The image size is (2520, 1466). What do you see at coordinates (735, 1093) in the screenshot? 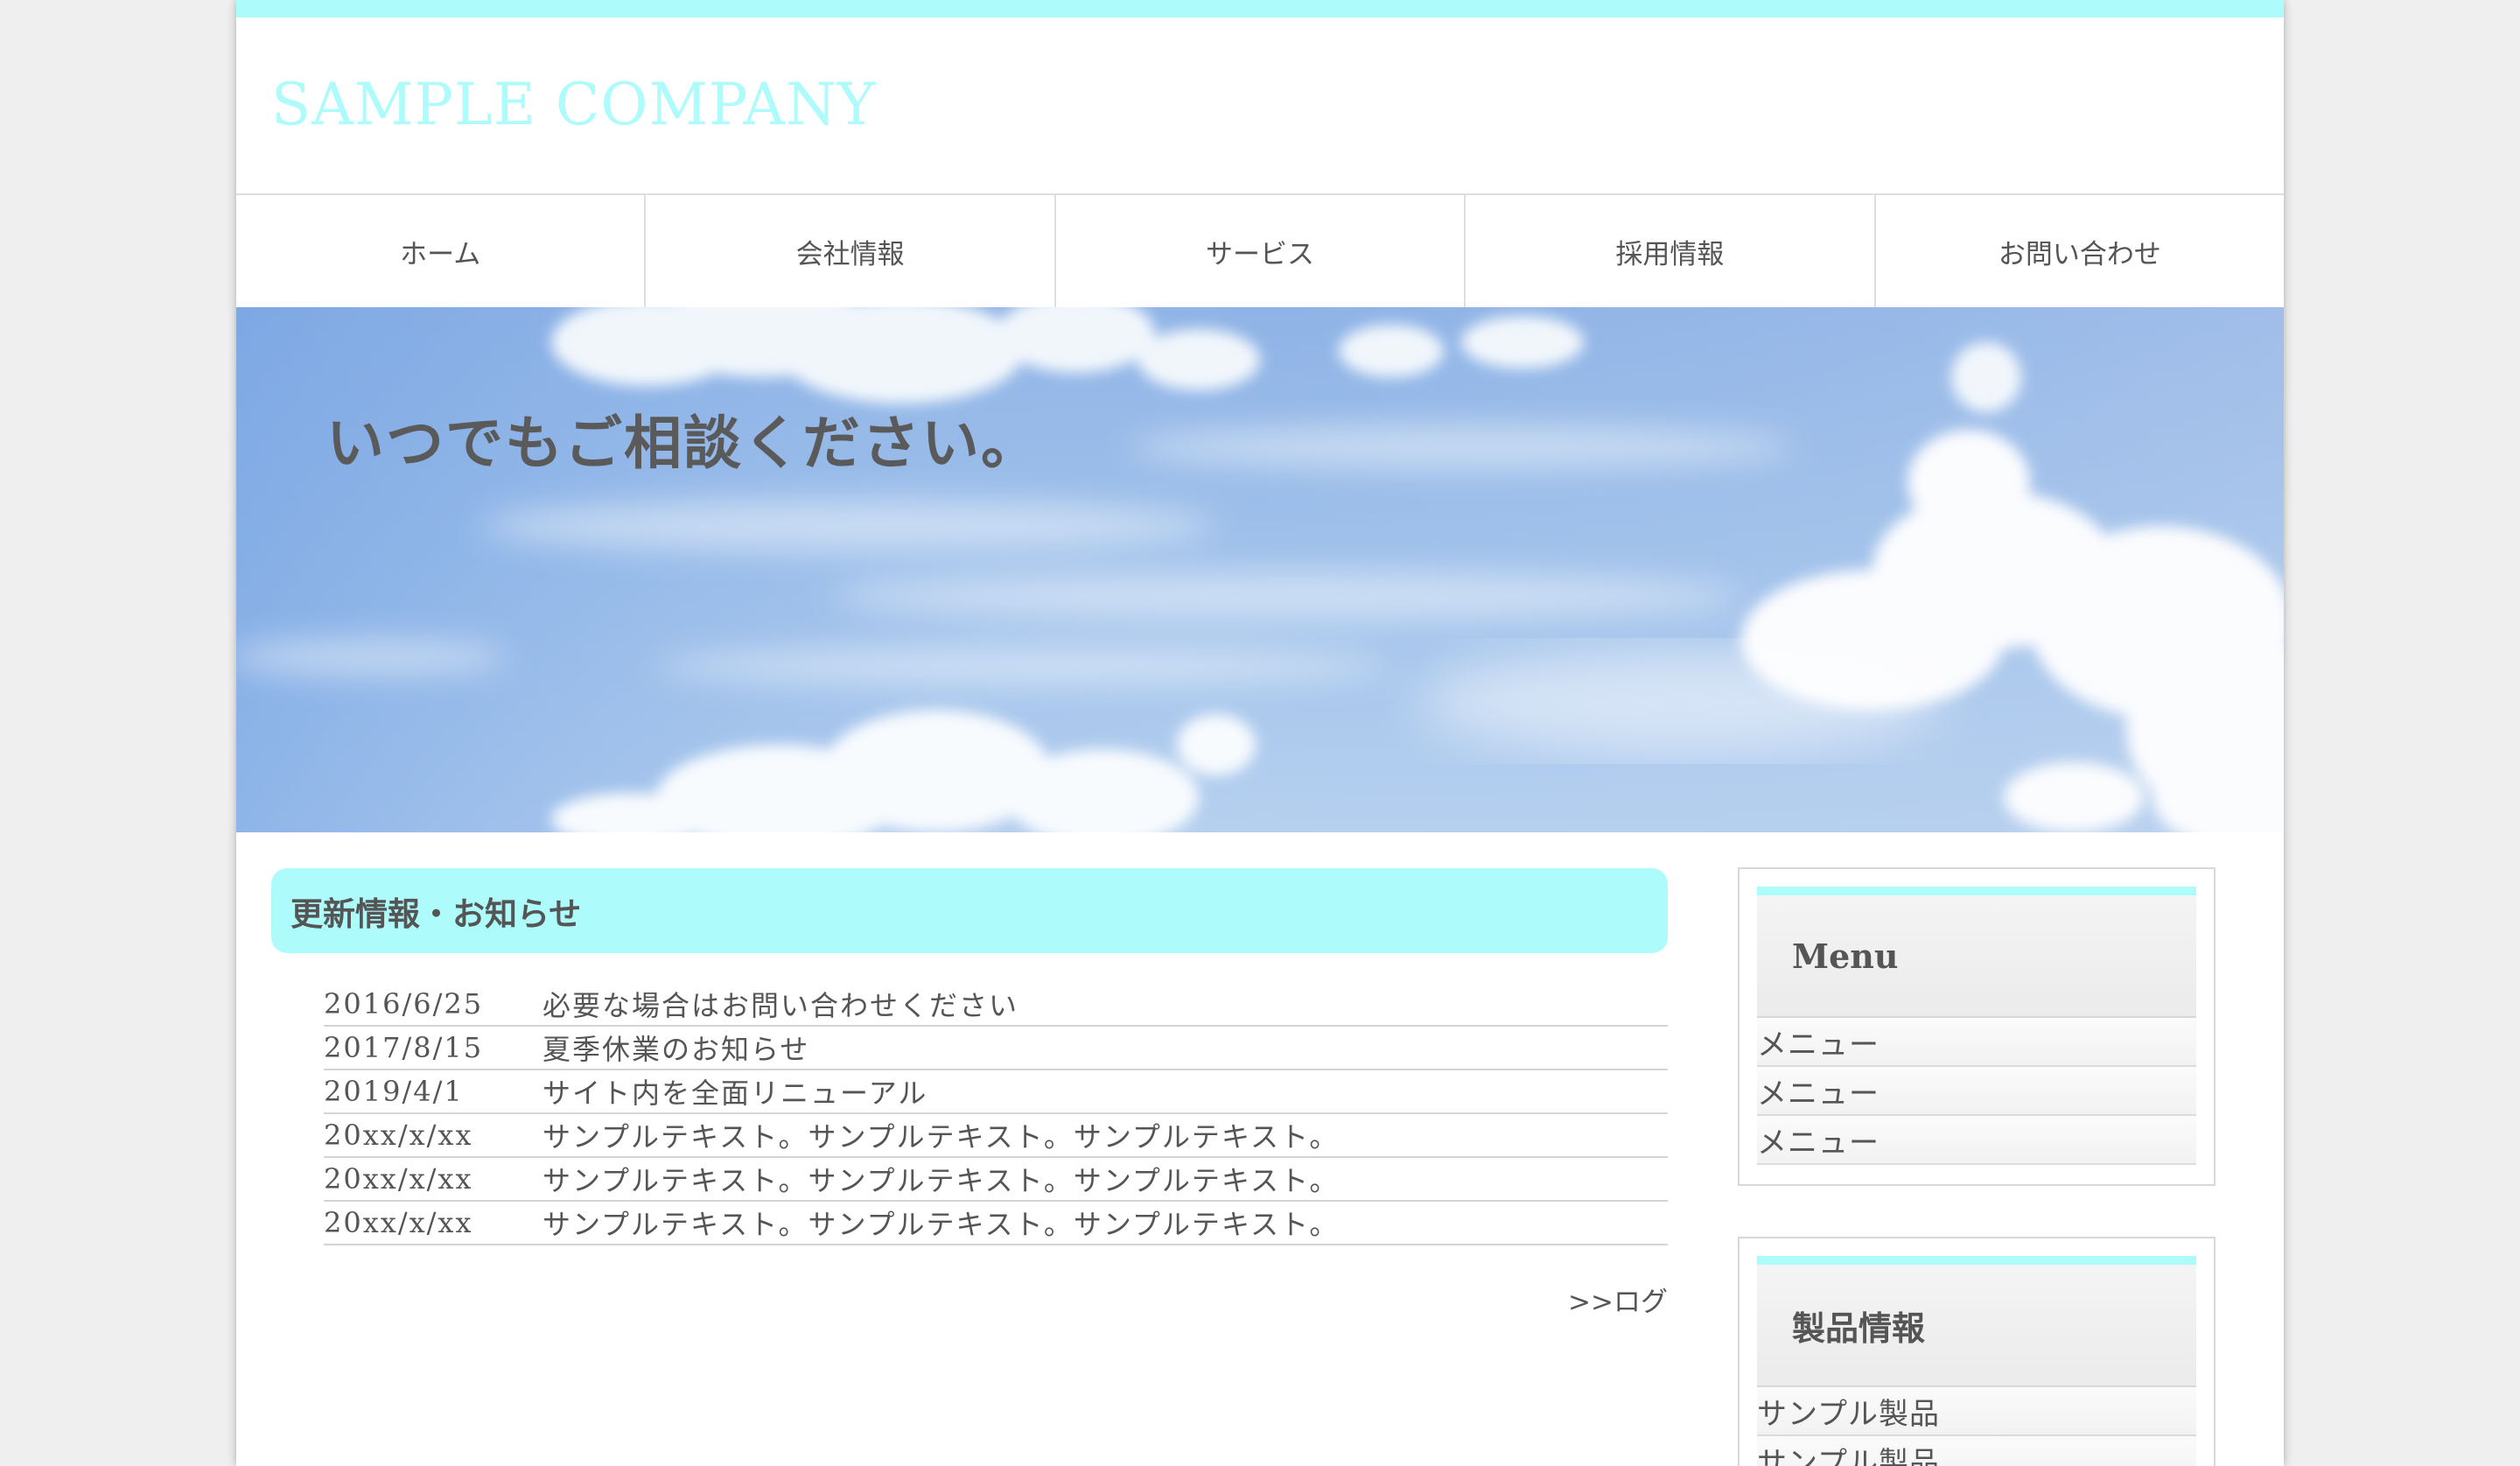
I see `news-text: サイト内を全面リニューアル` at bounding box center [735, 1093].